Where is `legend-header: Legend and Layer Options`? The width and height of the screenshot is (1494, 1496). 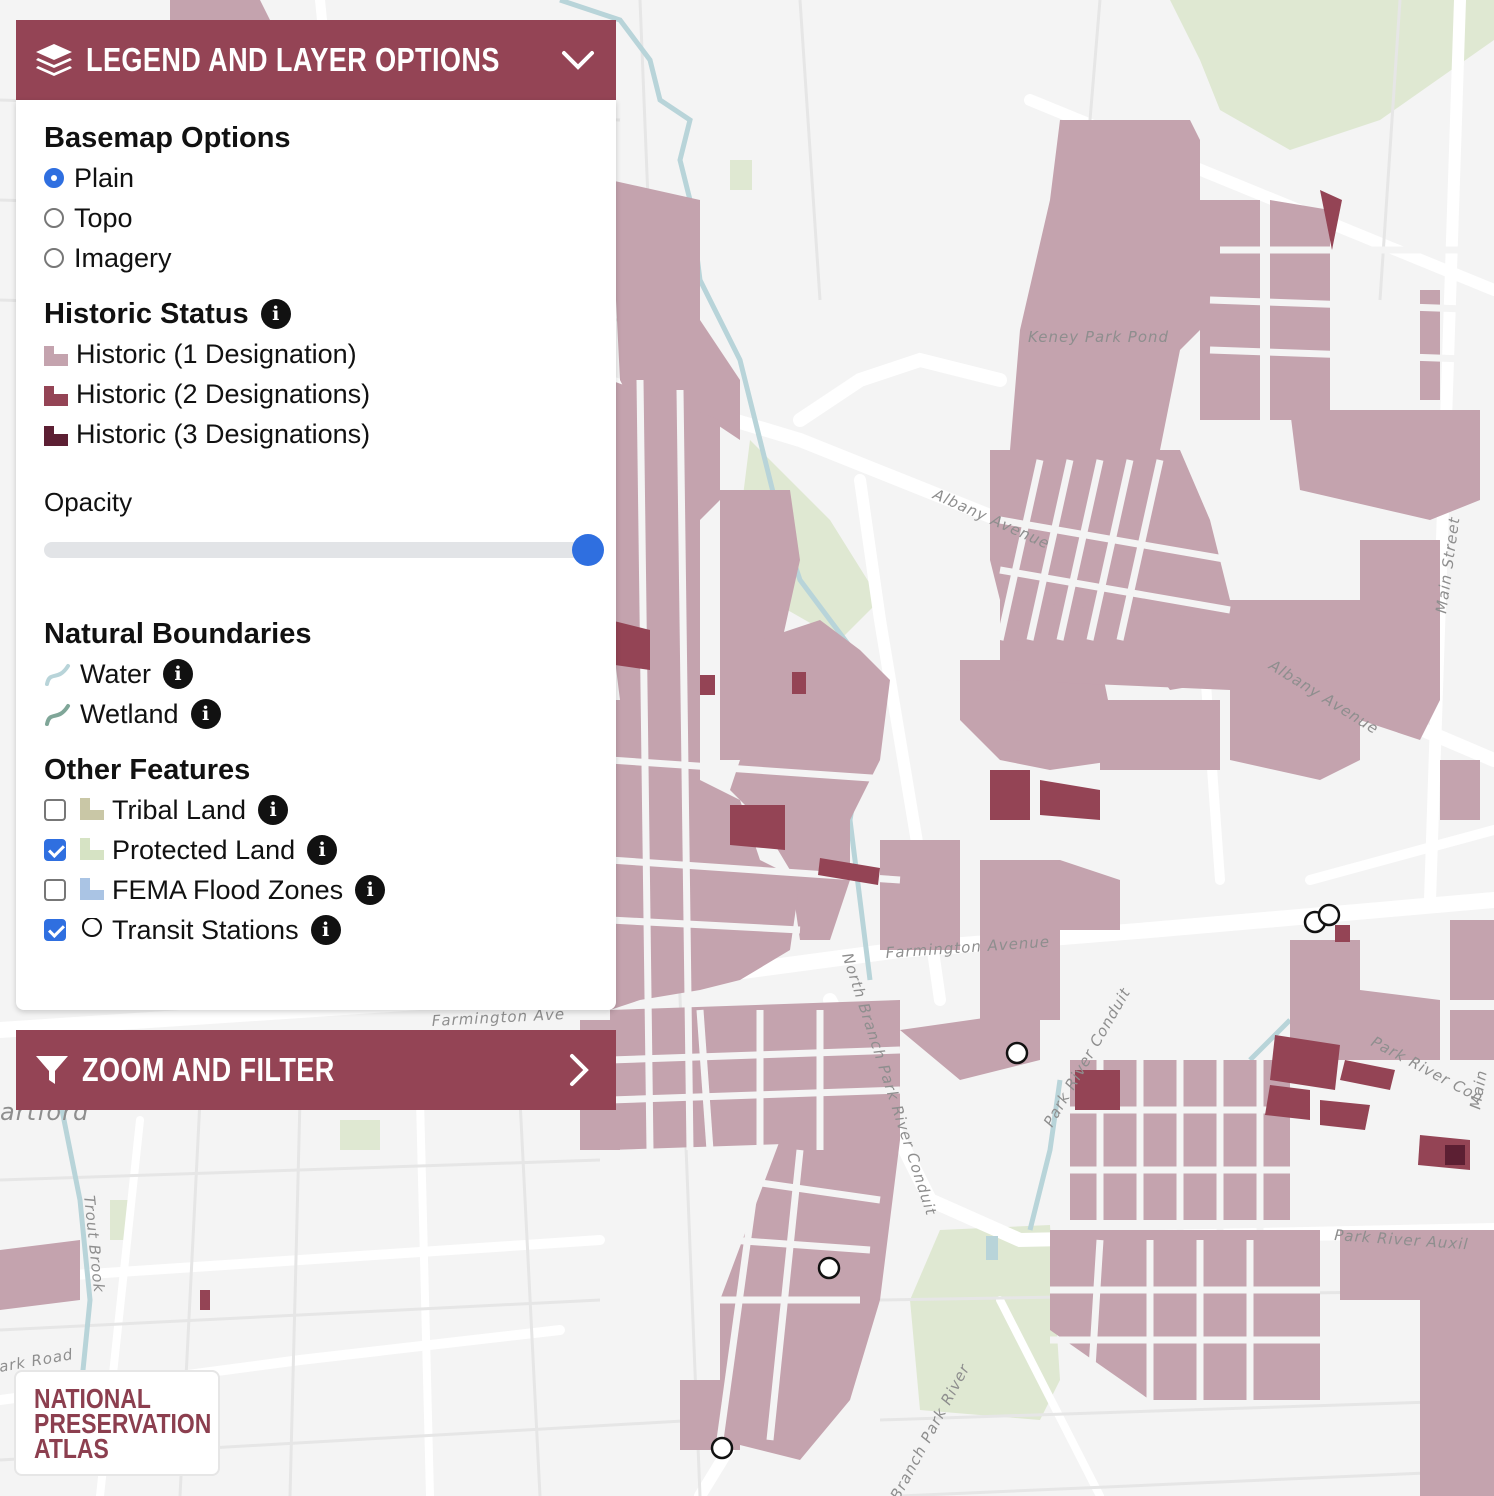
legend-header: Legend and Layer Options is located at coordinates (316, 60).